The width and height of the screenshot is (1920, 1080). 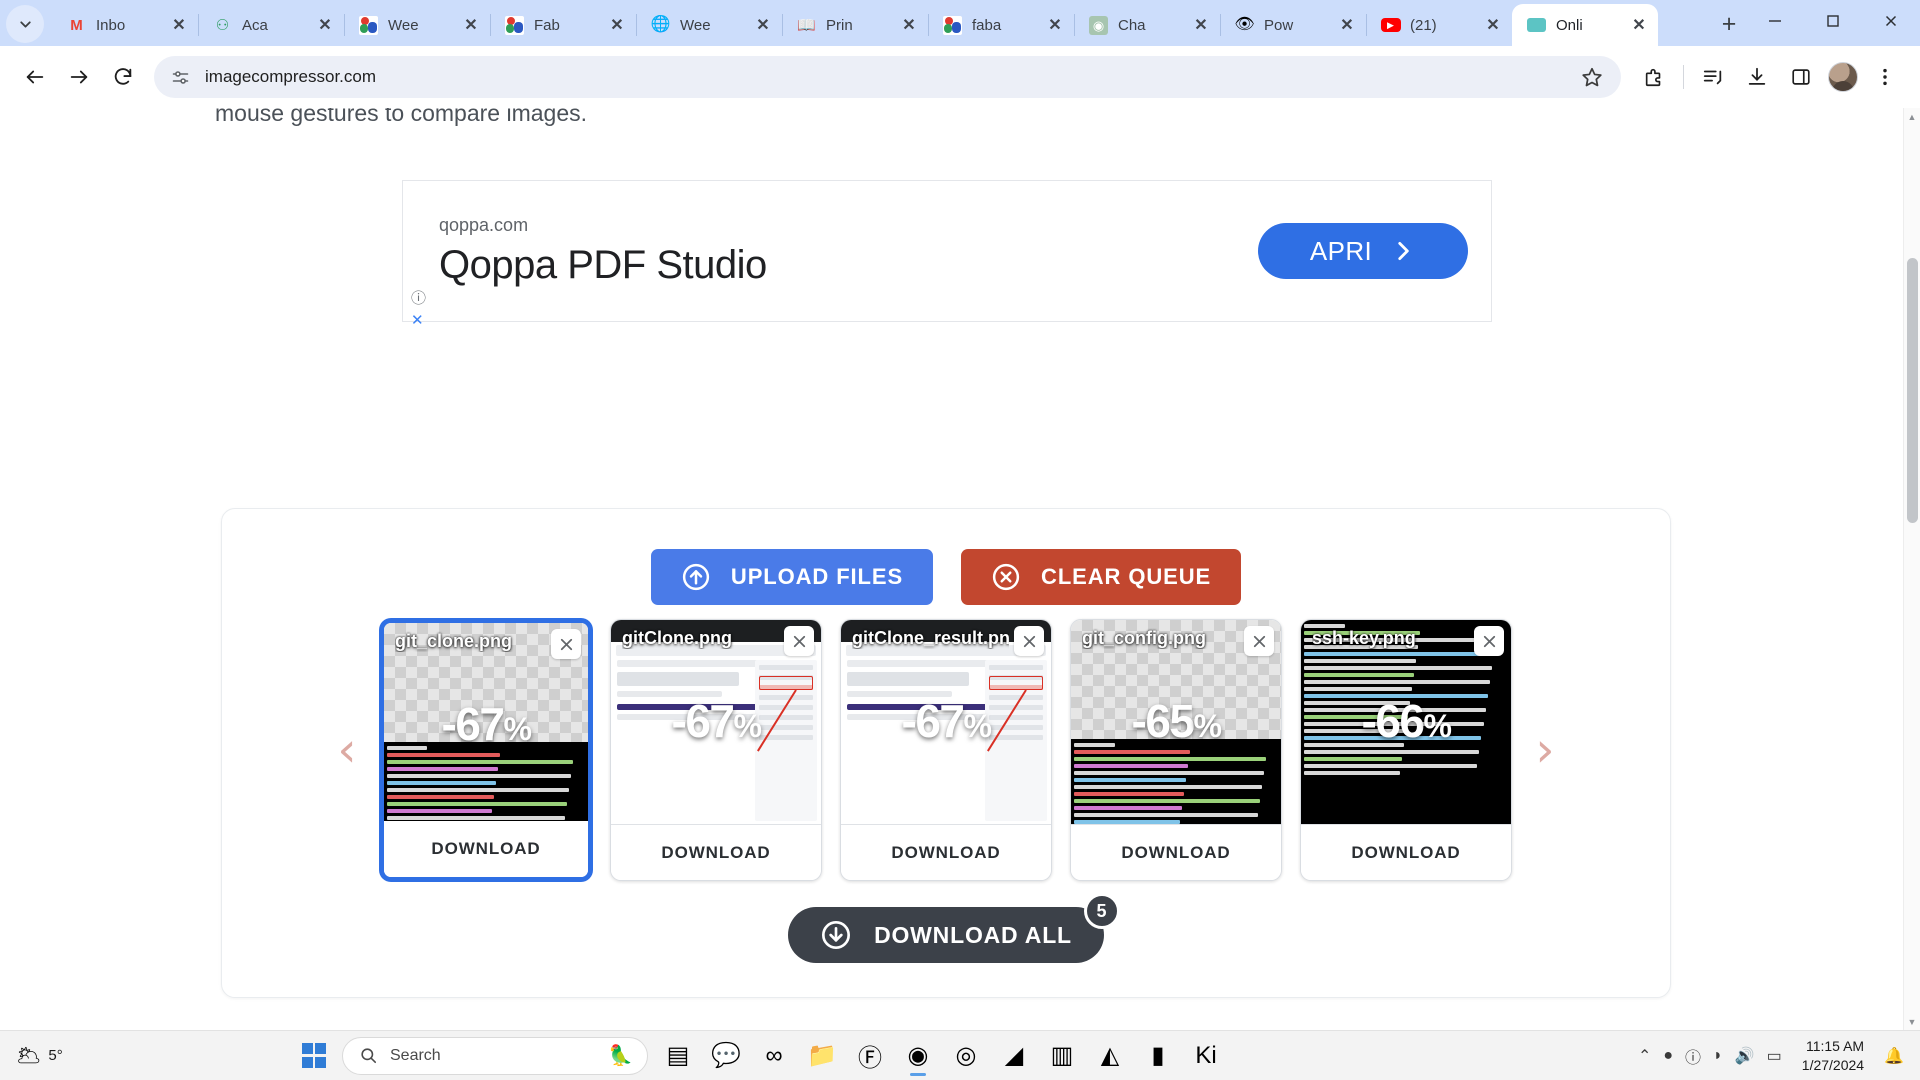 I want to click on file-thumbnail: gitClone.png -67% DOWNLOAD, so click(x=716, y=750).